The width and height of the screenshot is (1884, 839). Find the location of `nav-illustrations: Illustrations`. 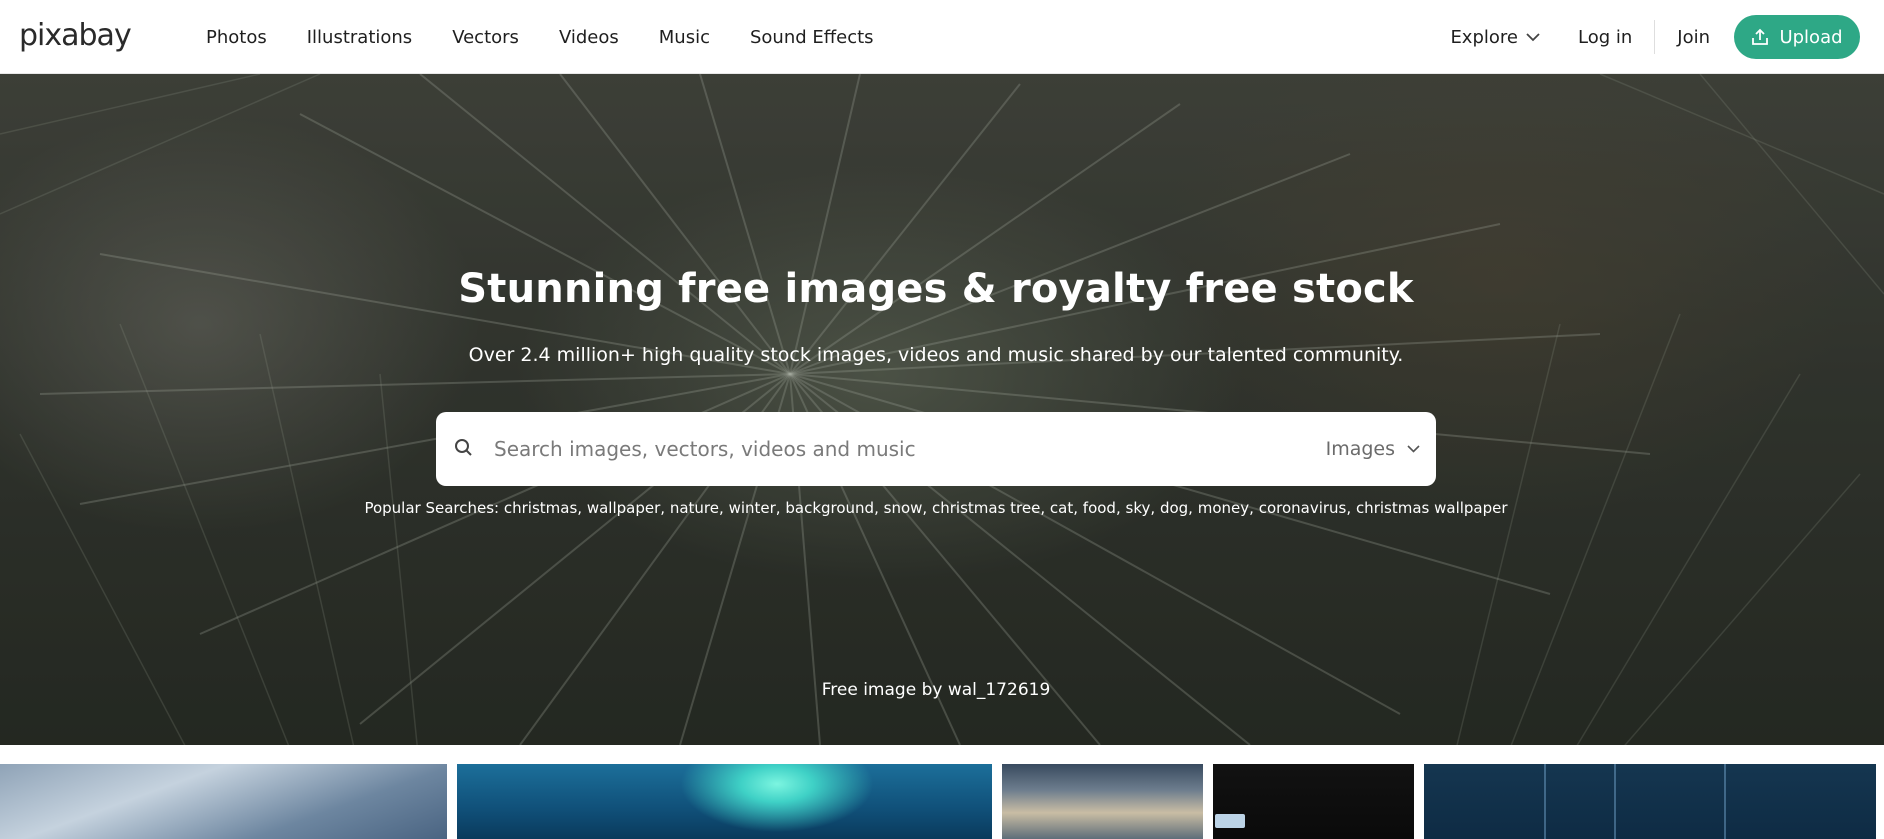

nav-illustrations: Illustrations is located at coordinates (359, 37).